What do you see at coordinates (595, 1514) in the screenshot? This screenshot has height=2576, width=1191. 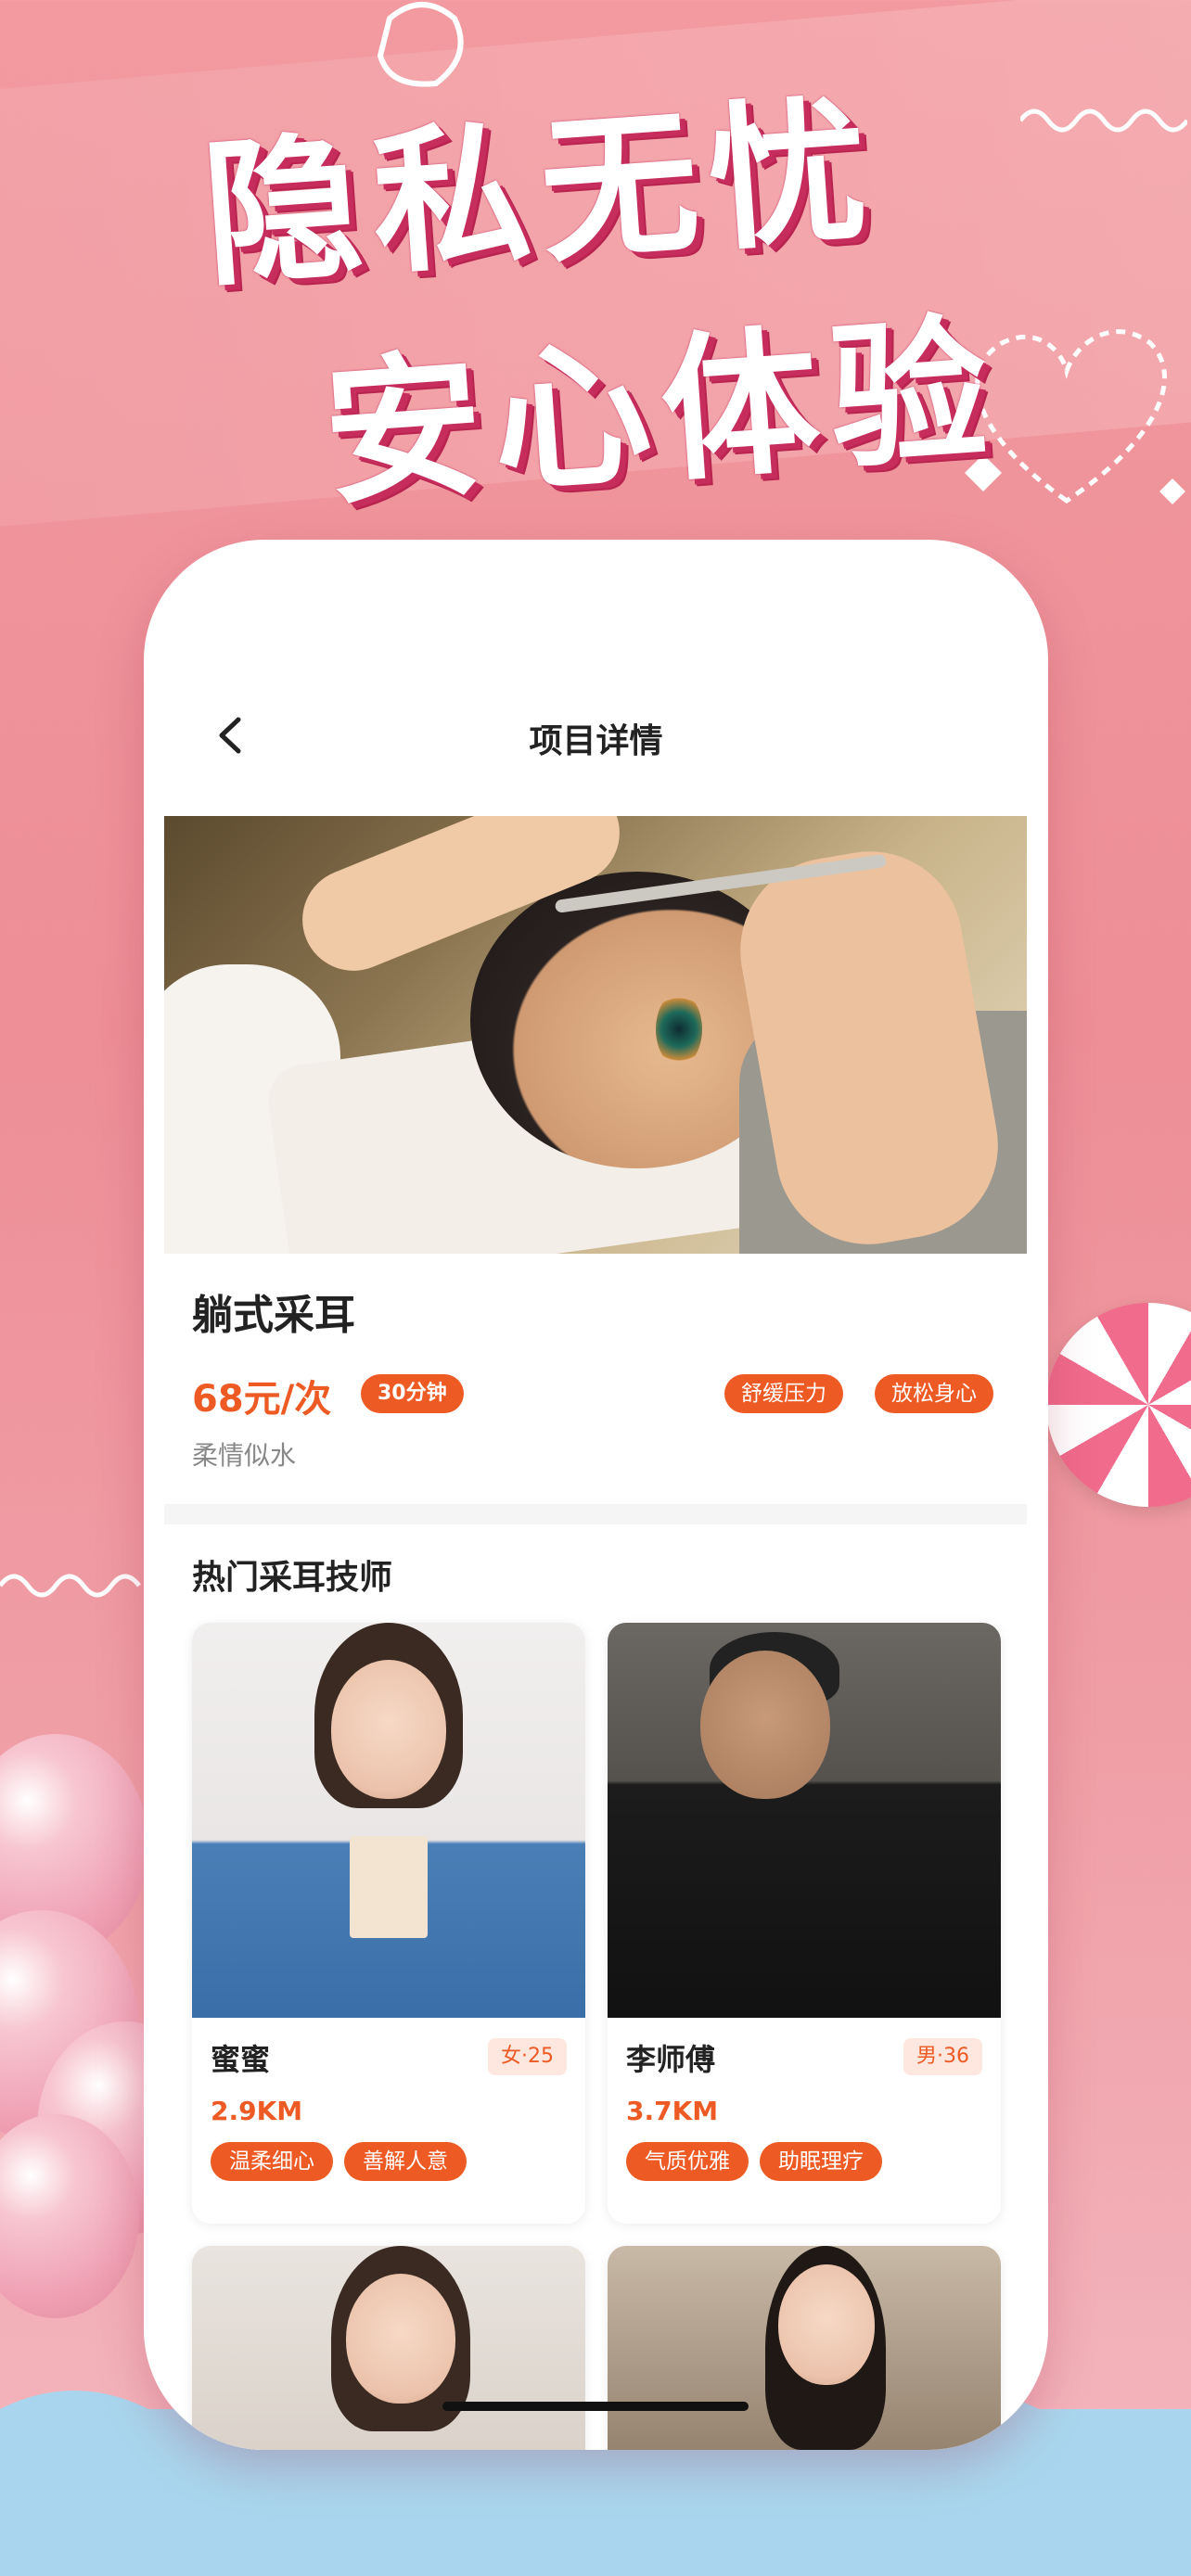 I see `section-divider` at bounding box center [595, 1514].